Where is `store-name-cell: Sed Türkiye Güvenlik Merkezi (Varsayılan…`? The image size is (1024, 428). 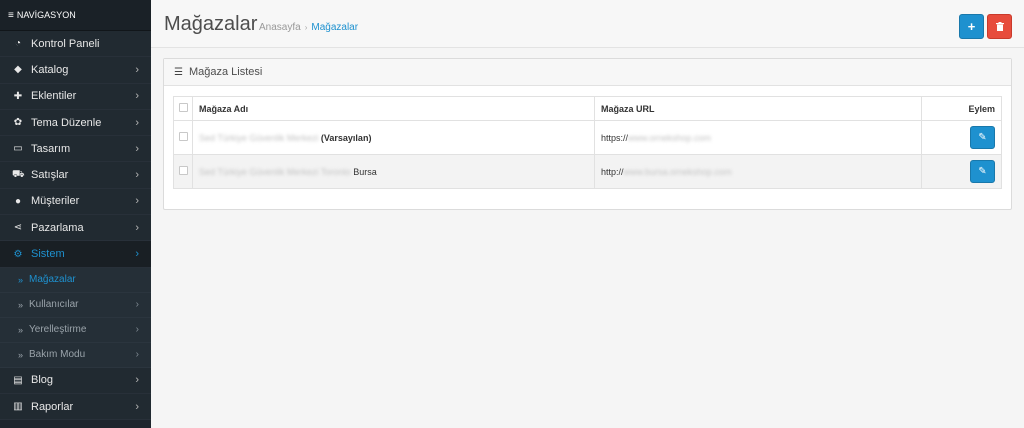 store-name-cell: Sed Türkiye Güvenlik Merkezi (Varsayılan… is located at coordinates (393, 137).